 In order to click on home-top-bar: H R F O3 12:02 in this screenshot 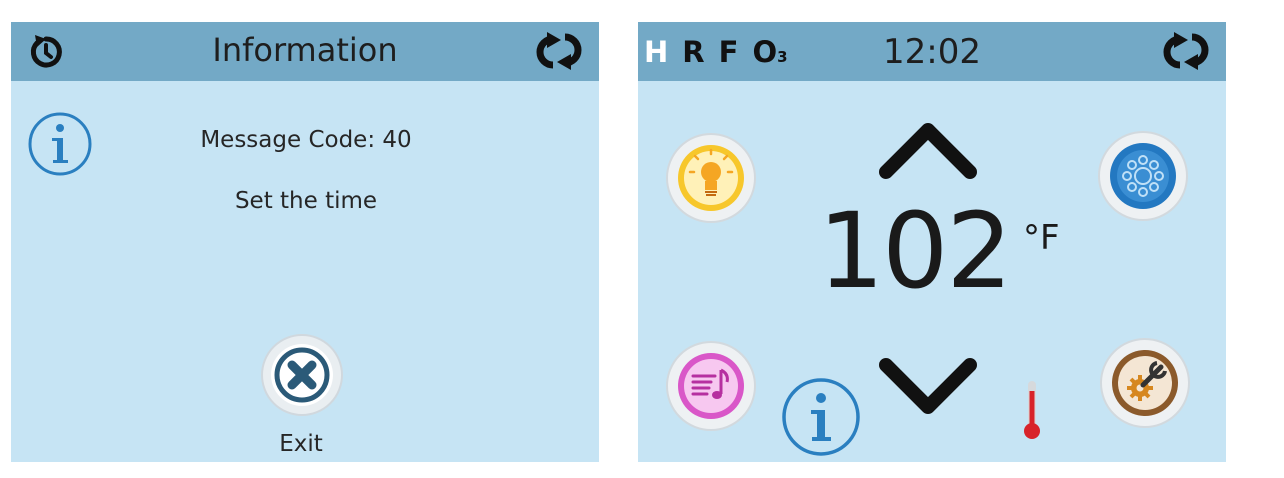, I will do `click(932, 51)`.